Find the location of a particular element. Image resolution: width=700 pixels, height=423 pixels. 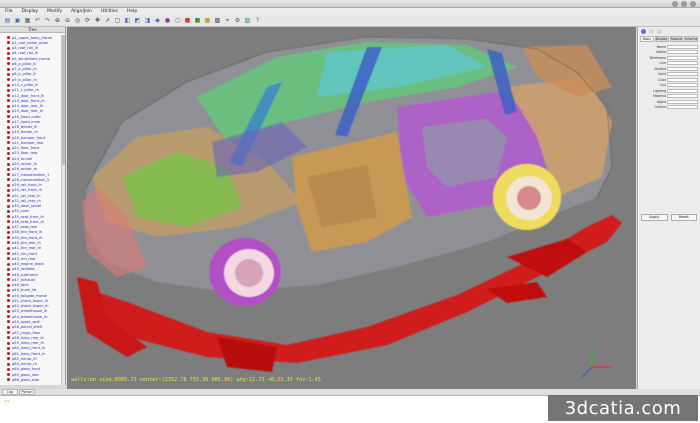

model-tree-scrollbar is located at coordinates (63, 210).